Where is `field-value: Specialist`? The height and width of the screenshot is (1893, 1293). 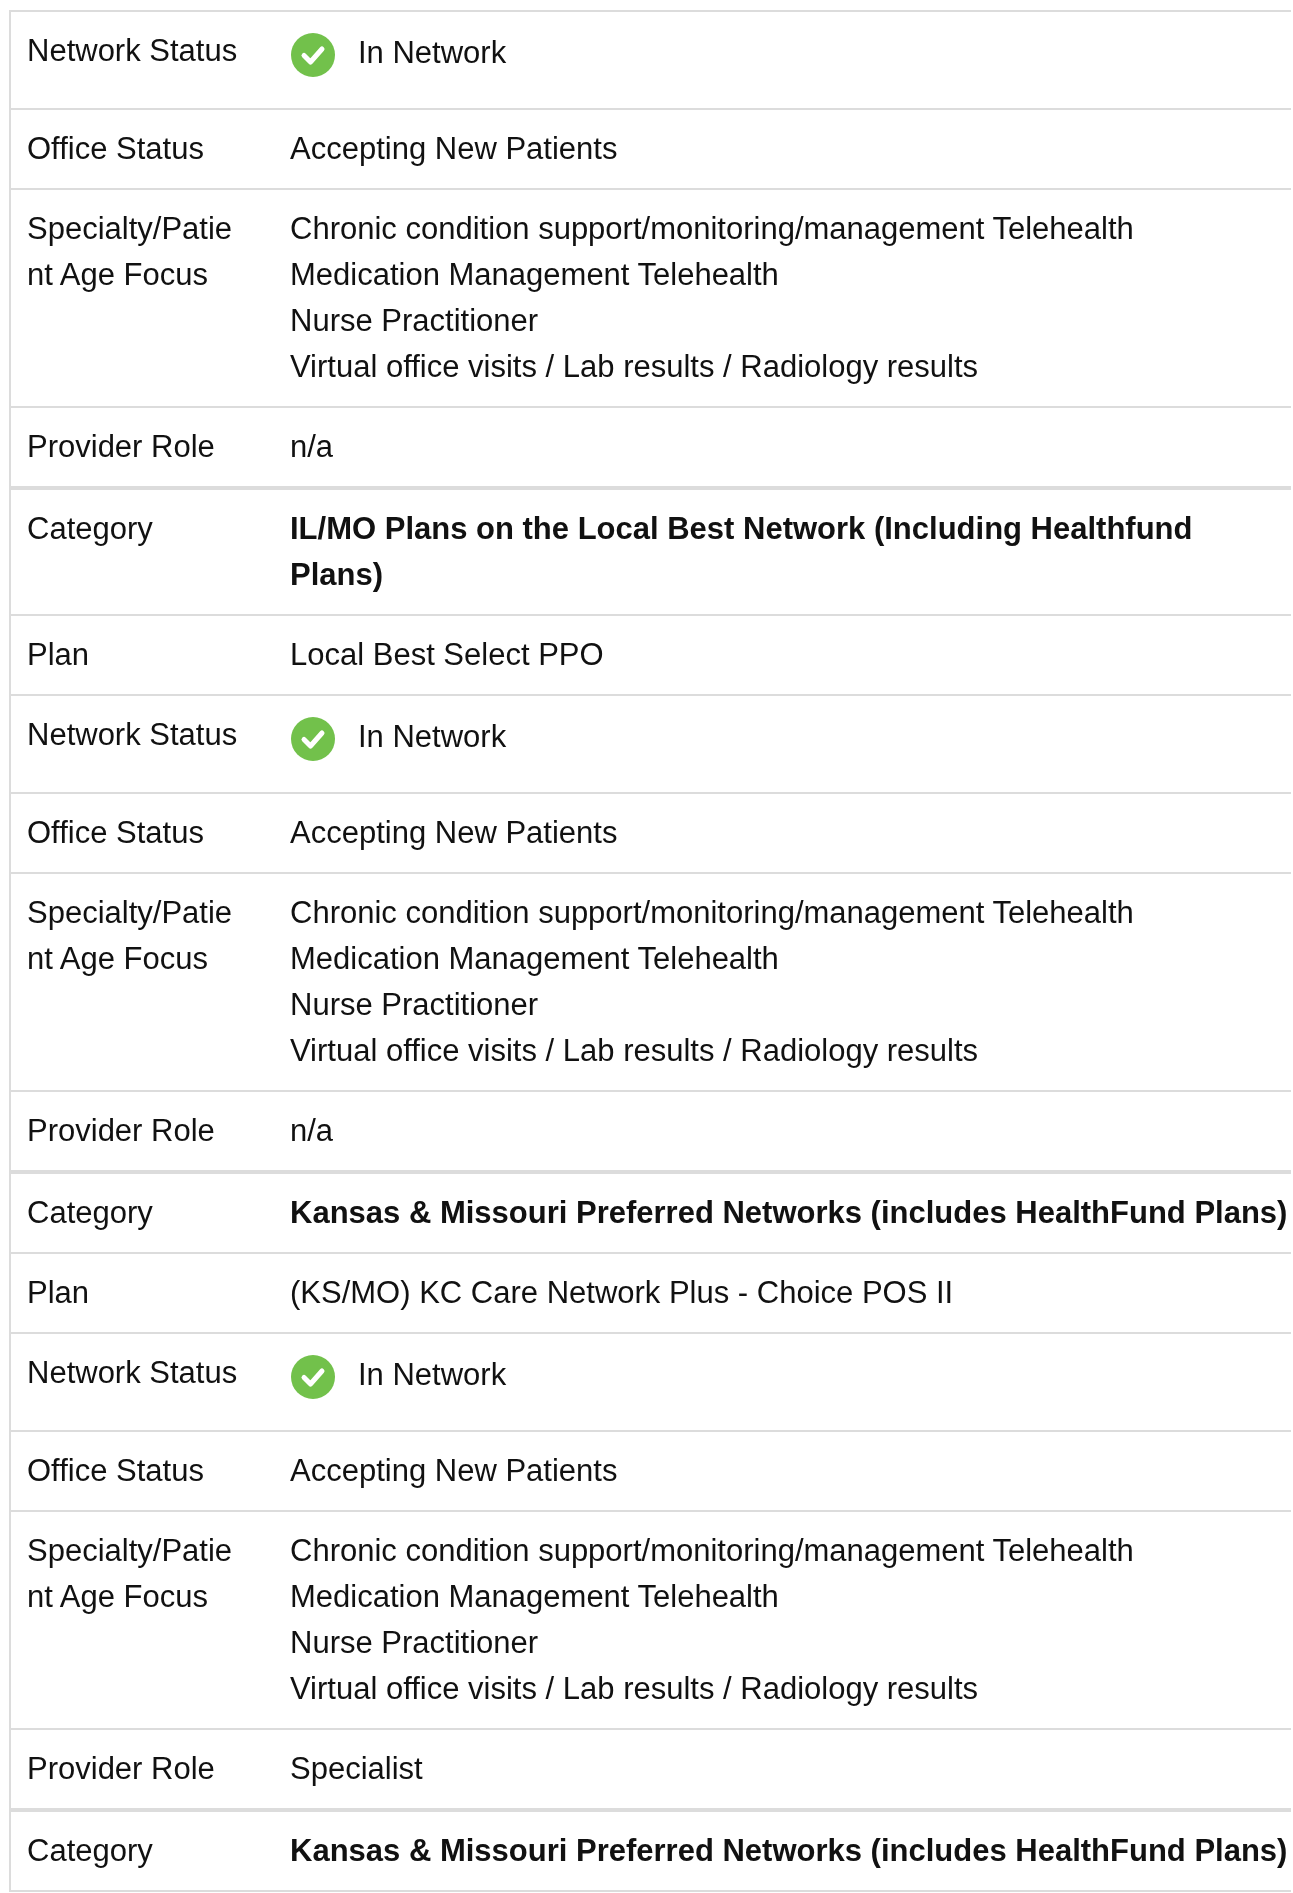
field-value: Specialist is located at coordinates (356, 1769).